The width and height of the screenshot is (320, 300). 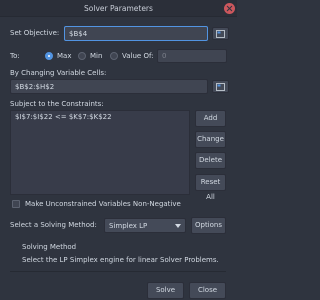 I want to click on title-bar: Solver Parameters, so click(x=118, y=8).